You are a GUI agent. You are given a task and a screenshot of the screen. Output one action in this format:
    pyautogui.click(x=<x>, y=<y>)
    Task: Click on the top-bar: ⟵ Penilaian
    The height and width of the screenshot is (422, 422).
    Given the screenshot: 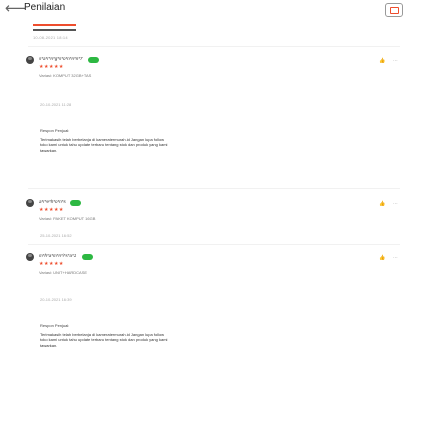 What is the action you would take?
    pyautogui.click(x=211, y=12)
    